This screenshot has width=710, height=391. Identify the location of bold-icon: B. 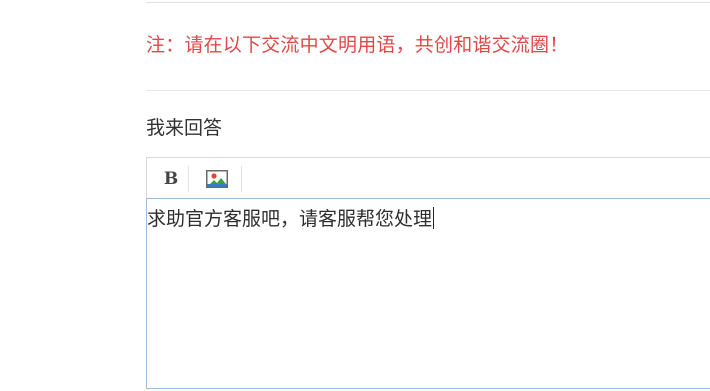
(171, 179).